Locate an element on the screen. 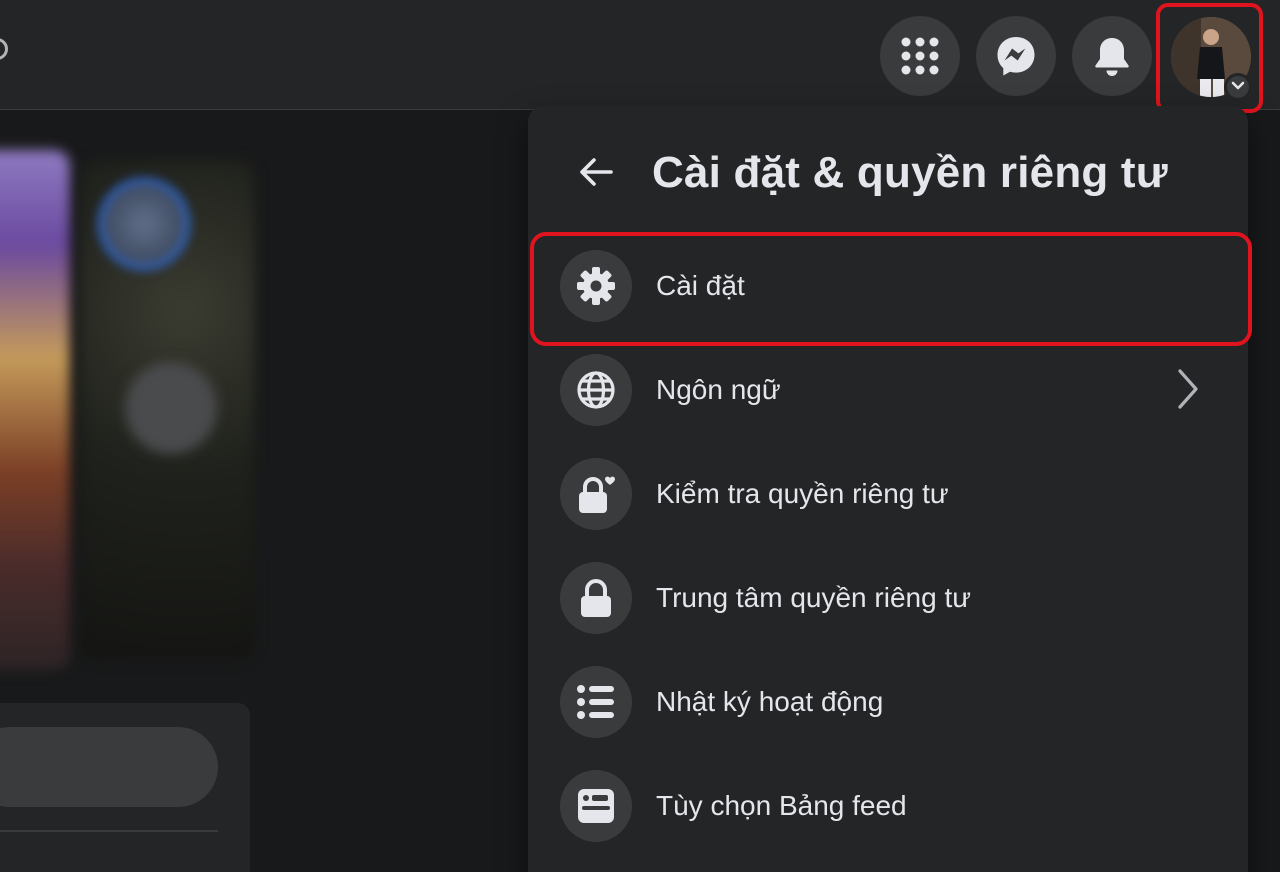  bell-icon is located at coordinates (1112, 56).